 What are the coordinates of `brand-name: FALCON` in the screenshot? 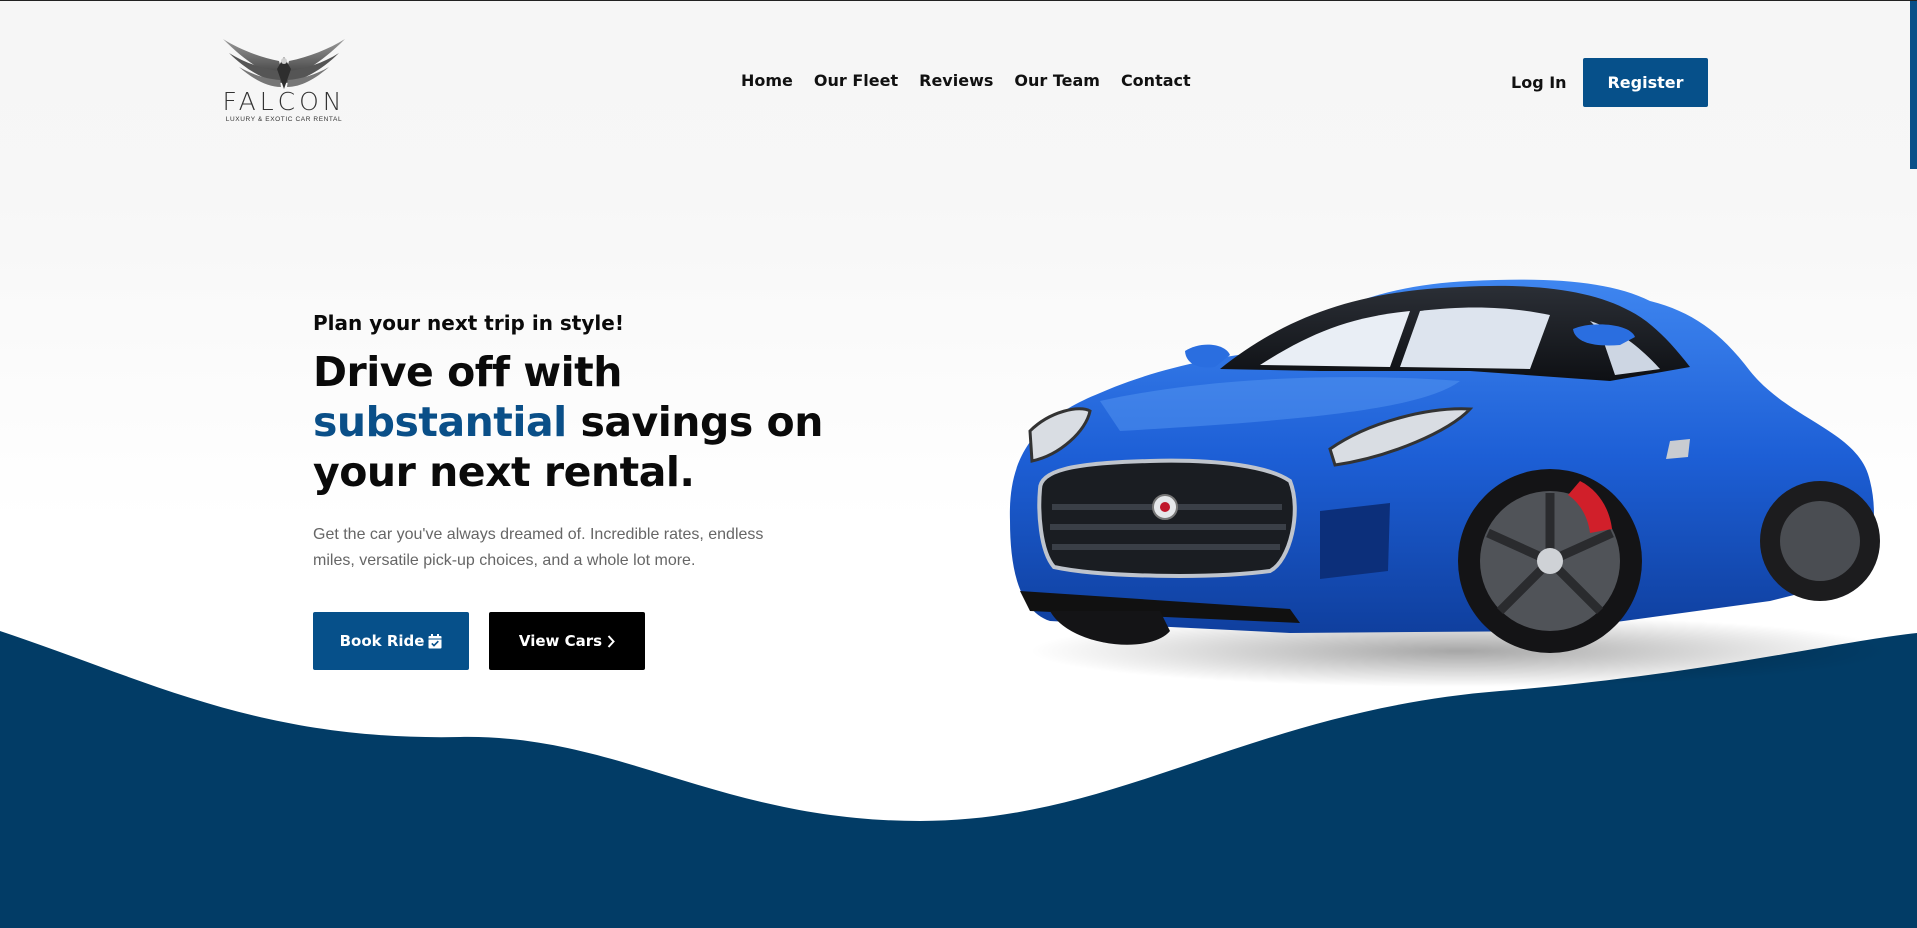 It's located at (284, 101).